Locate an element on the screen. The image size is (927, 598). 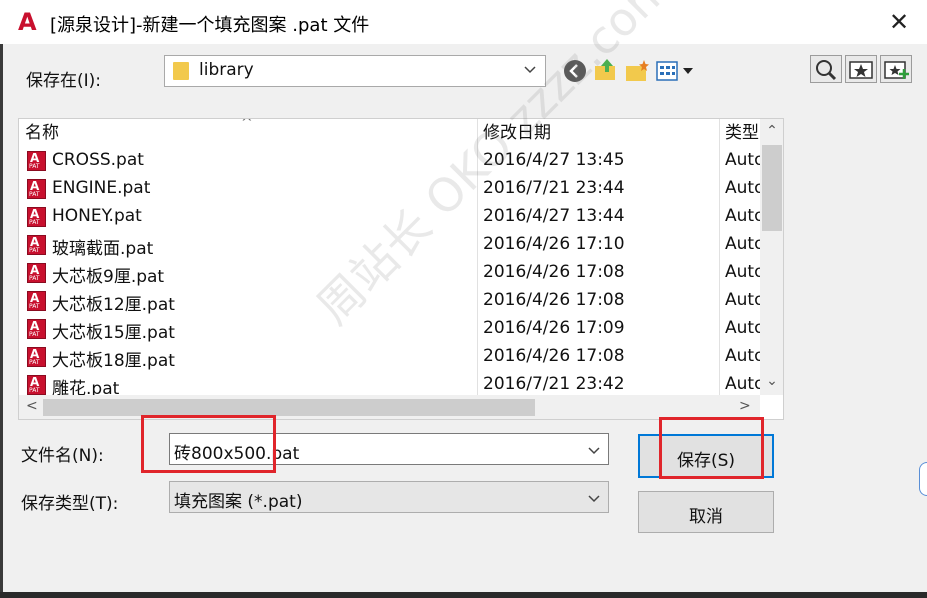
file-modified-date: 2016/4/26 17:10 is located at coordinates (554, 244).